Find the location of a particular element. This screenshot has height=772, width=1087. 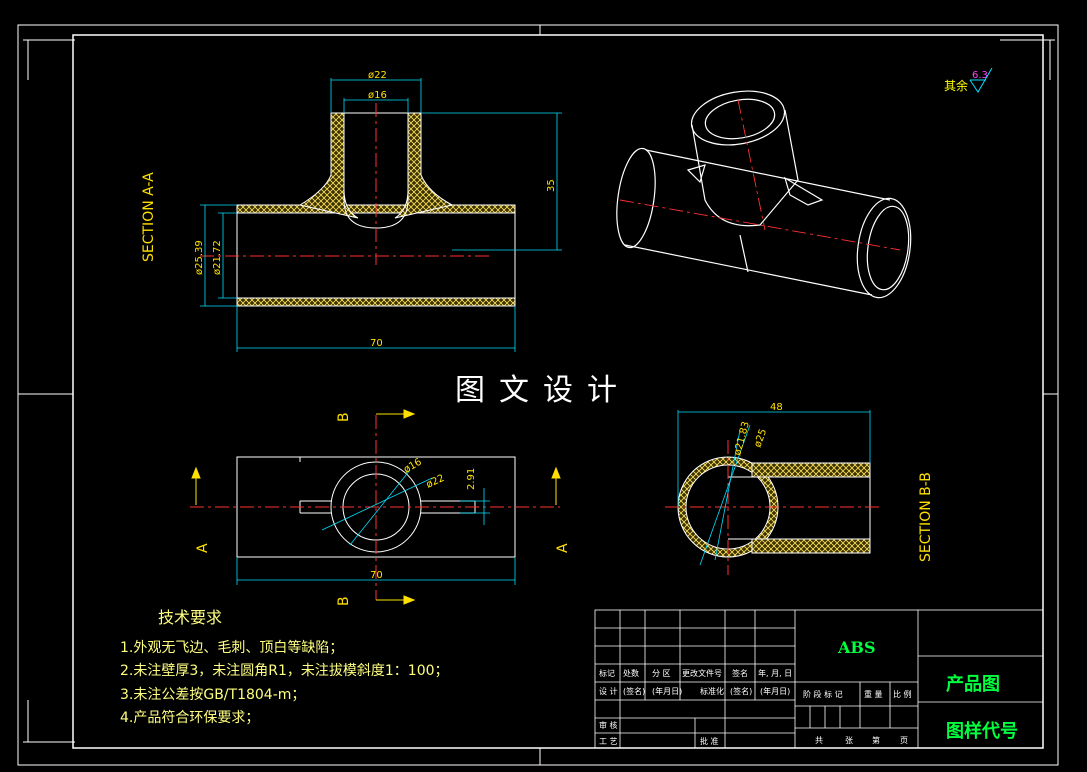

isometric-view is located at coordinates (764, 194).